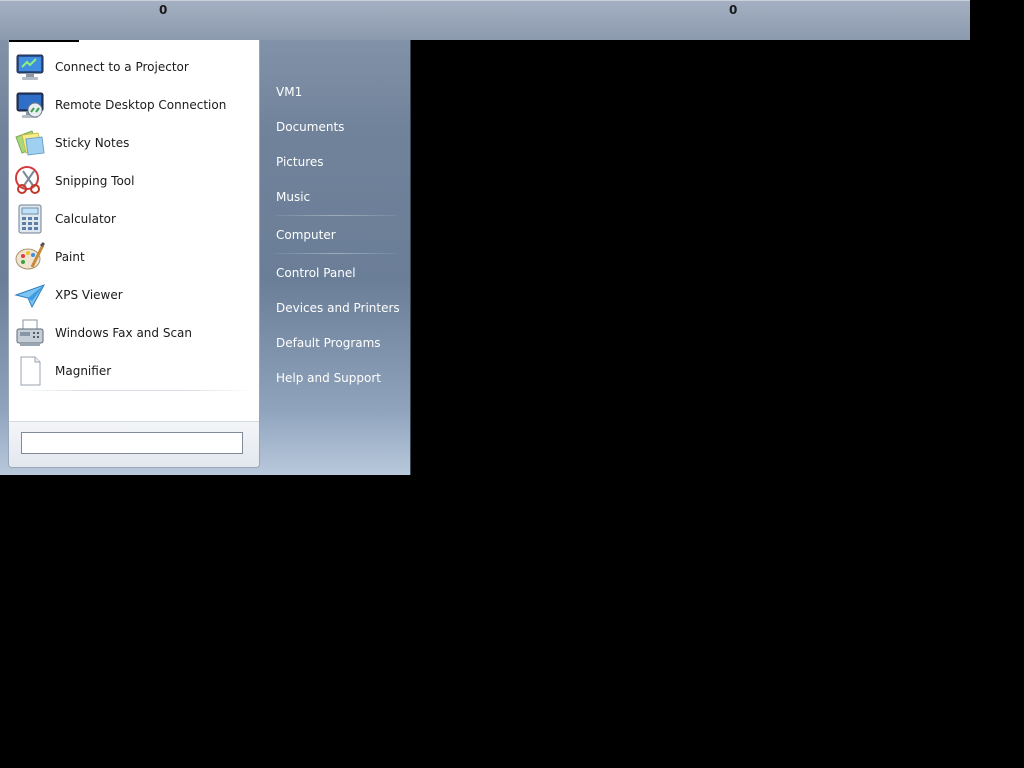 The height and width of the screenshot is (768, 1024). Describe the element at coordinates (336, 272) in the screenshot. I see `right-item-control-panel: Control Panel` at that location.